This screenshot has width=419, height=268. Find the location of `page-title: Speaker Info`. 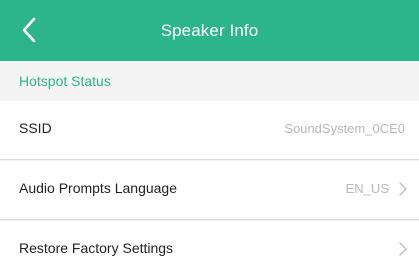

page-title: Speaker Info is located at coordinates (209, 30).